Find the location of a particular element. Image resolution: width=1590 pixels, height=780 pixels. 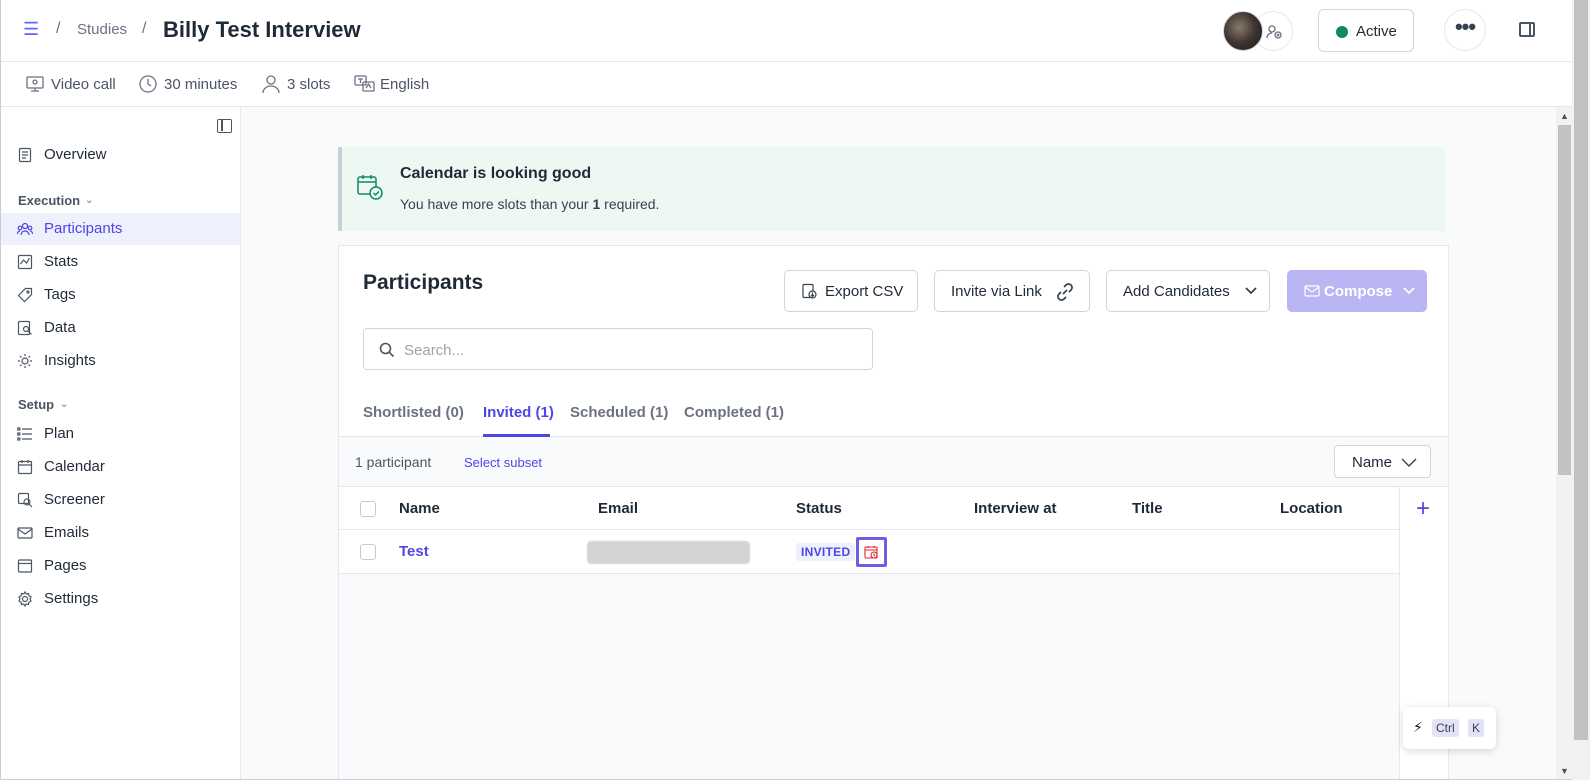

export-csv-button: Export CSV is located at coordinates (851, 291).